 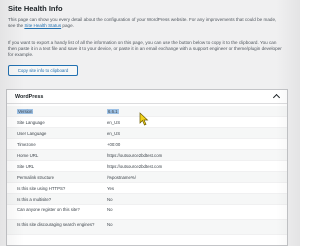 What do you see at coordinates (147, 212) in the screenshot?
I see `table-row: Can anyone register on this site? No` at bounding box center [147, 212].